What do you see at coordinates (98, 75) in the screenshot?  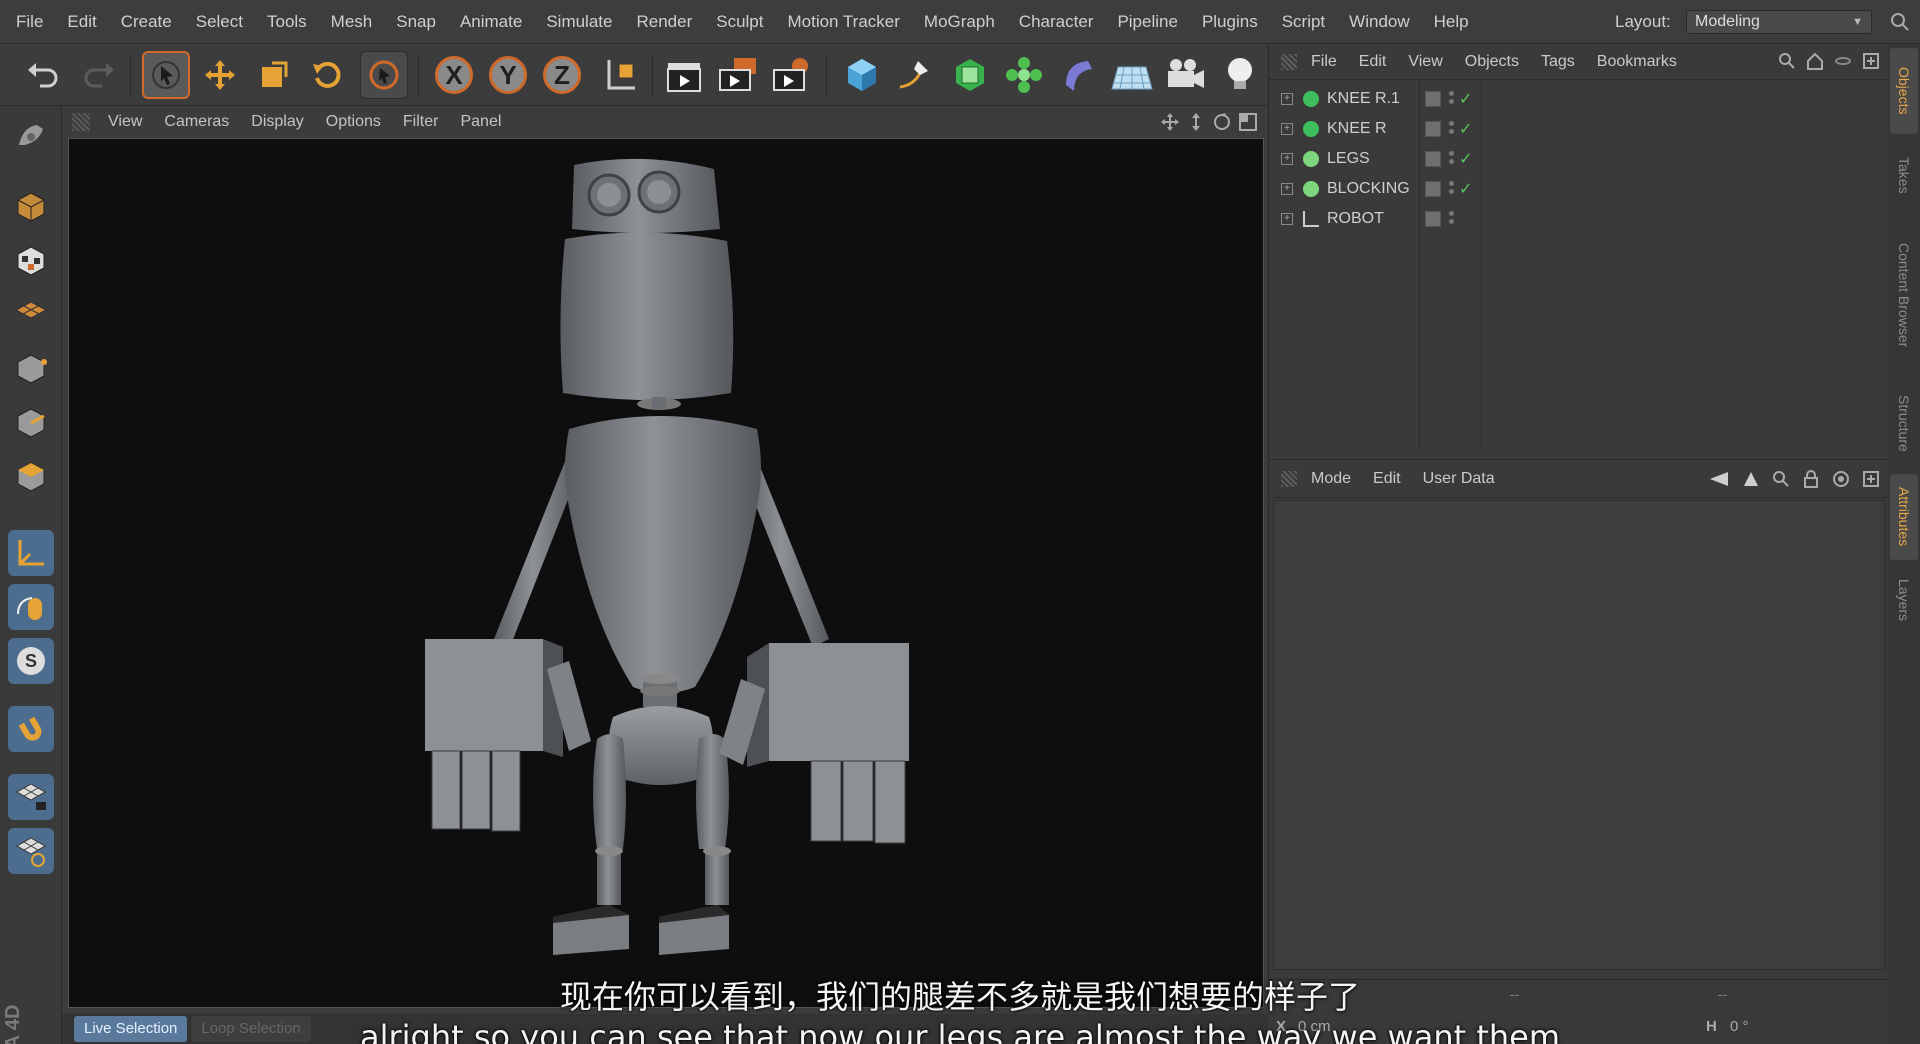 I see `redo-button` at bounding box center [98, 75].